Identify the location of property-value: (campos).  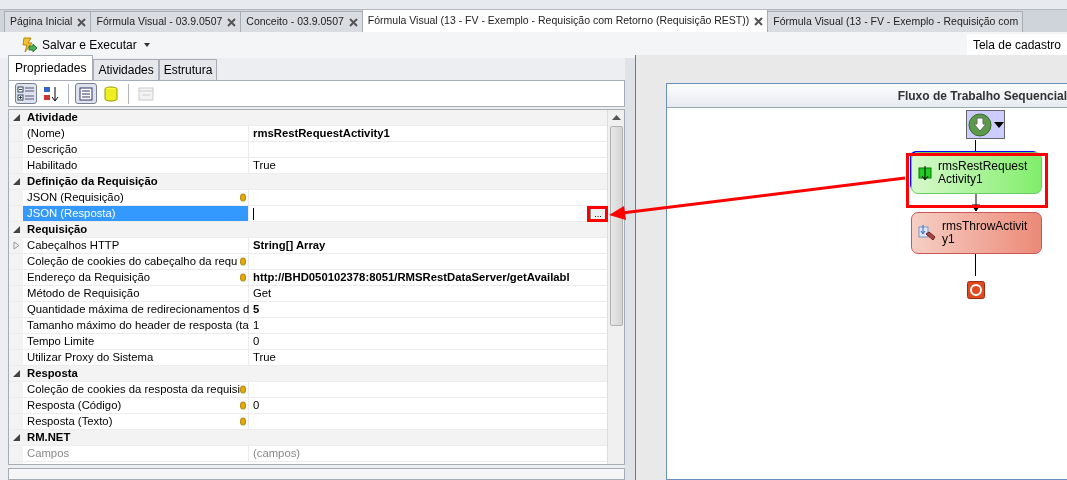
(277, 453).